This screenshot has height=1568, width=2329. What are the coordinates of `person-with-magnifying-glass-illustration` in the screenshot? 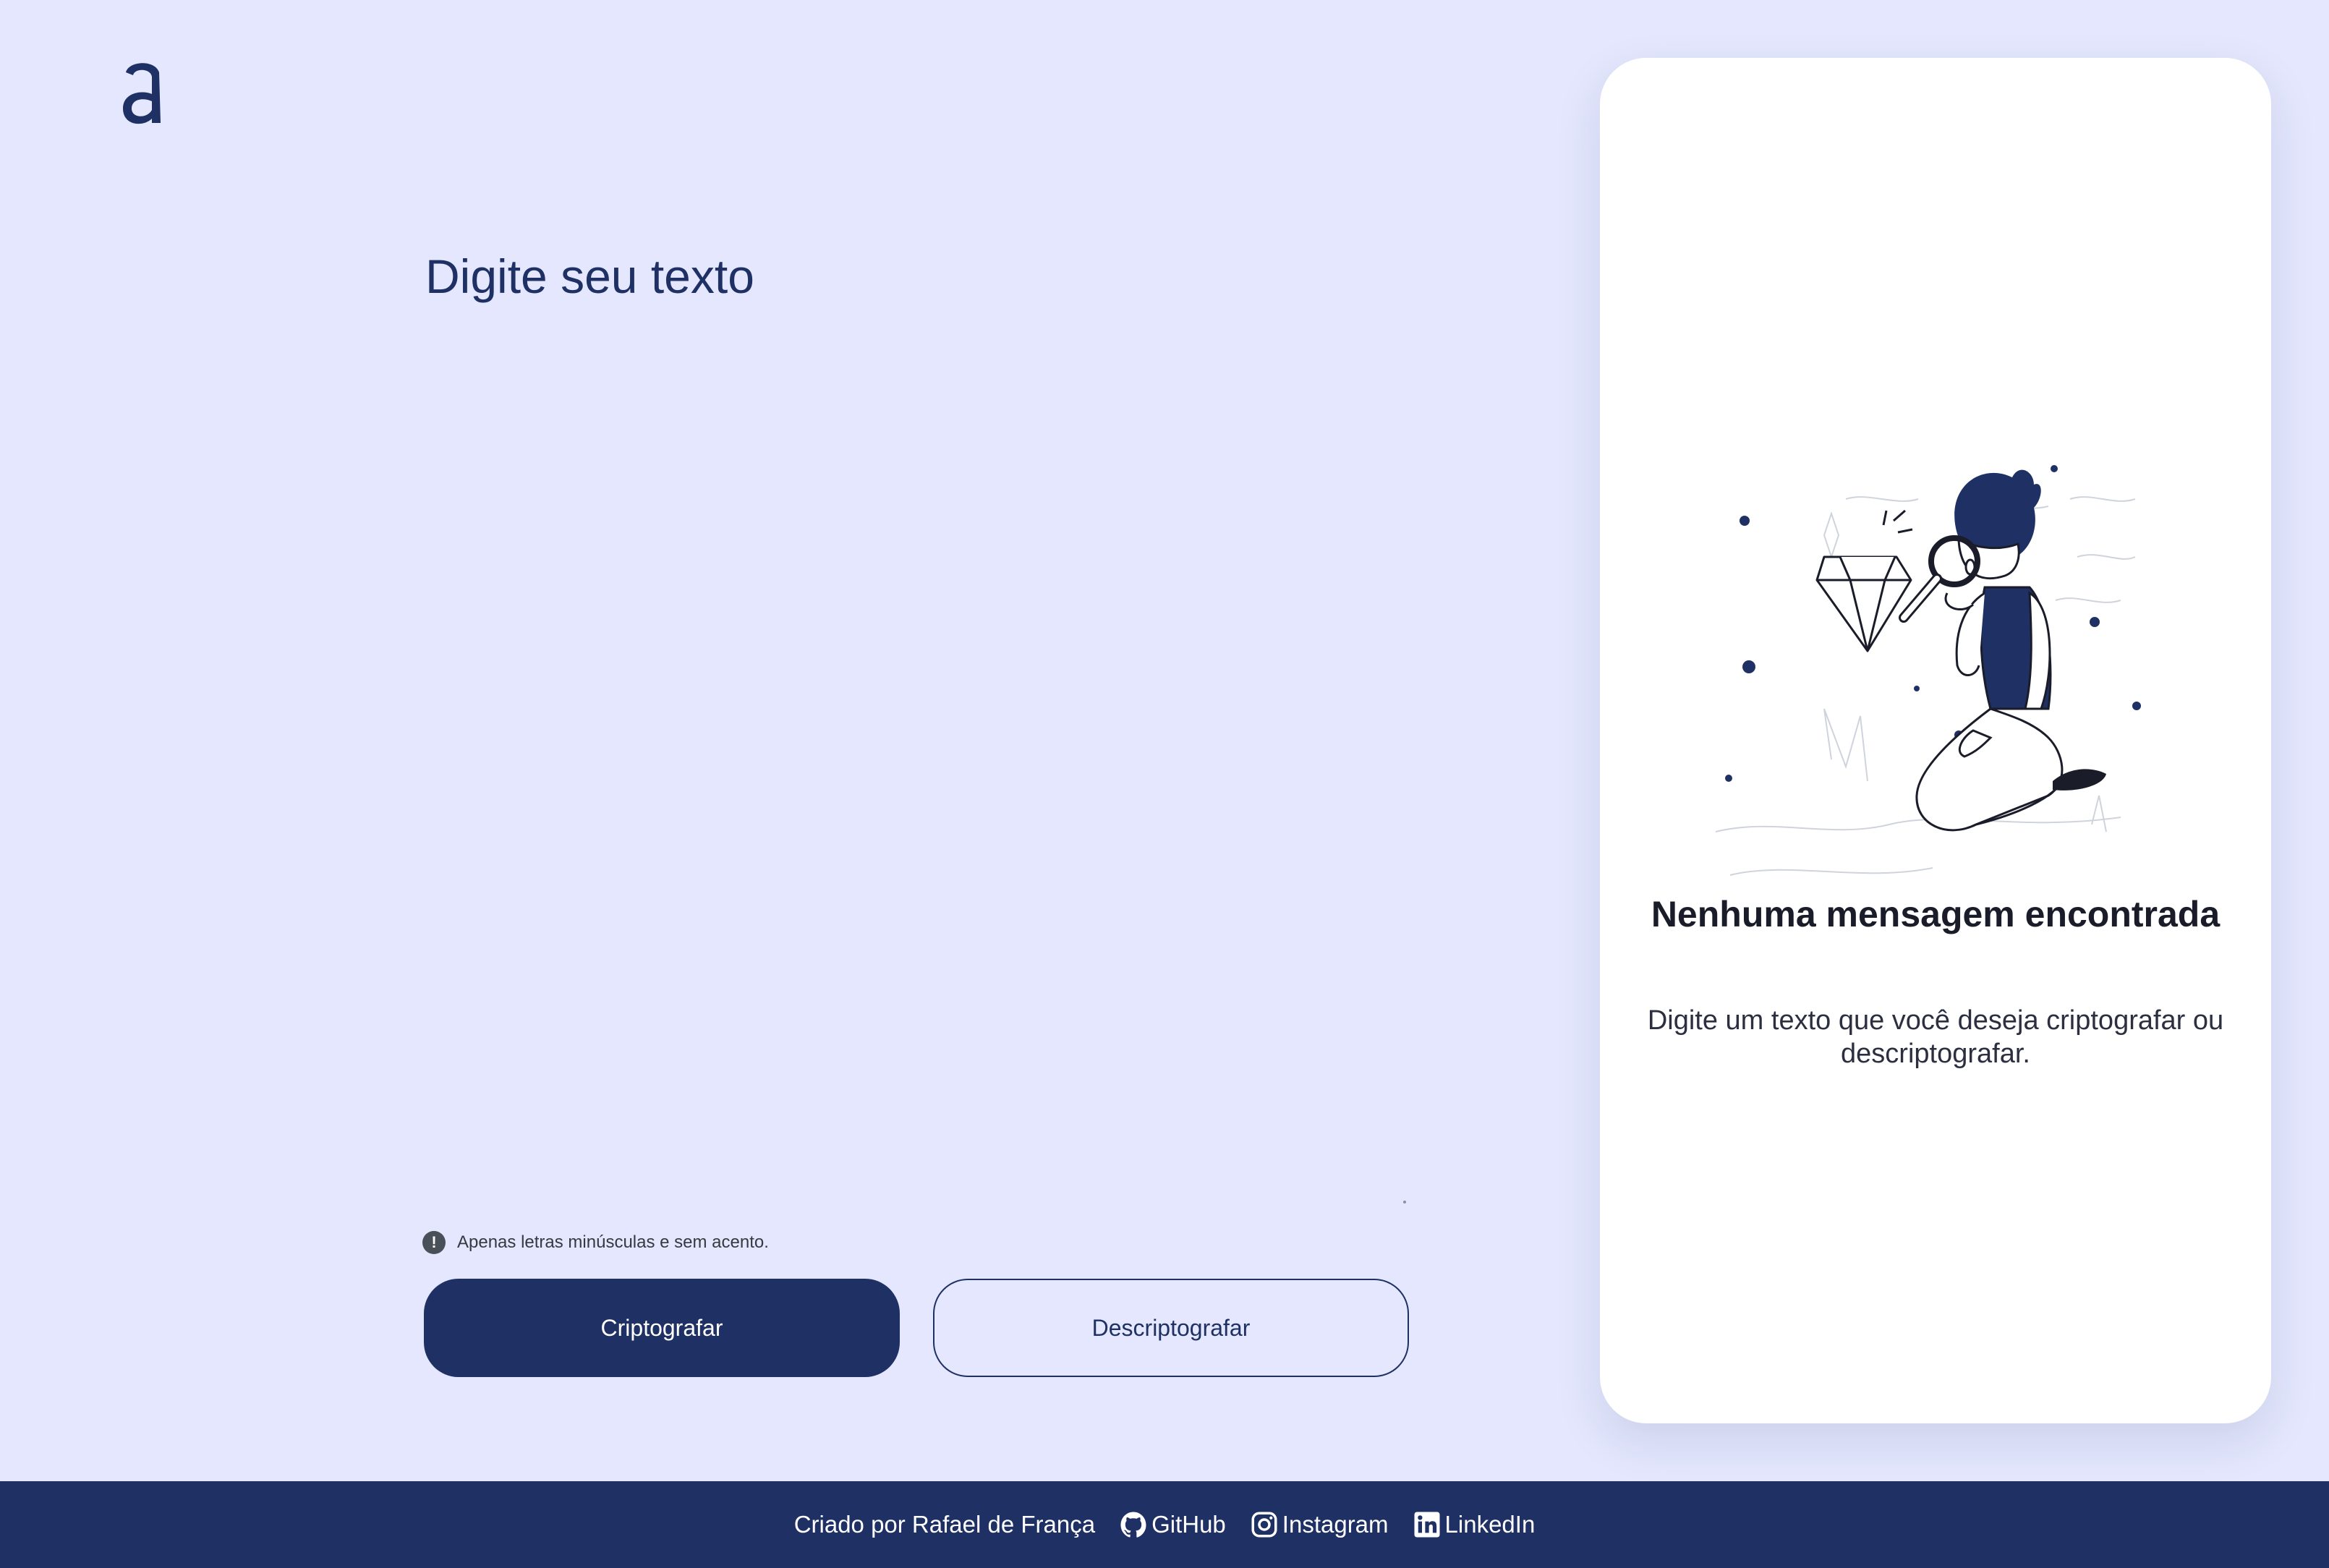 It's located at (1928, 670).